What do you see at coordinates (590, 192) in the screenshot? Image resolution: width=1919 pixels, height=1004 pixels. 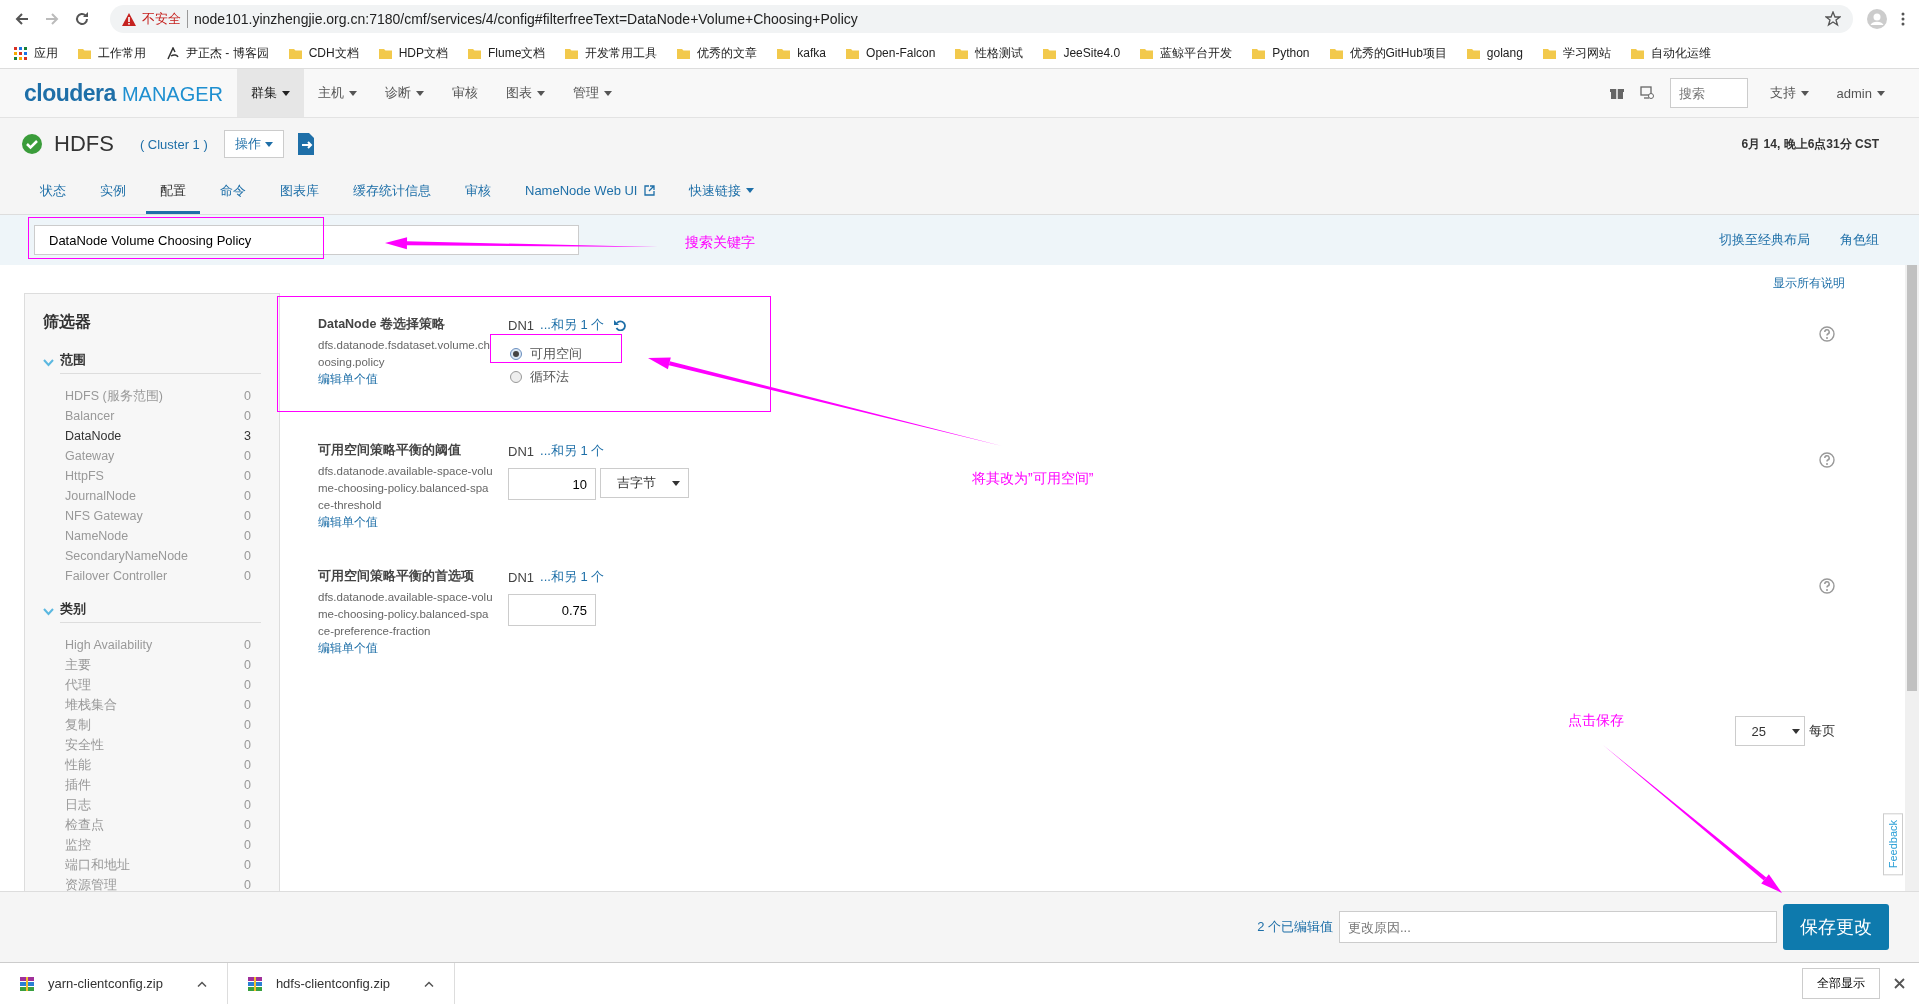 I see `tab: NameNode Web UI` at bounding box center [590, 192].